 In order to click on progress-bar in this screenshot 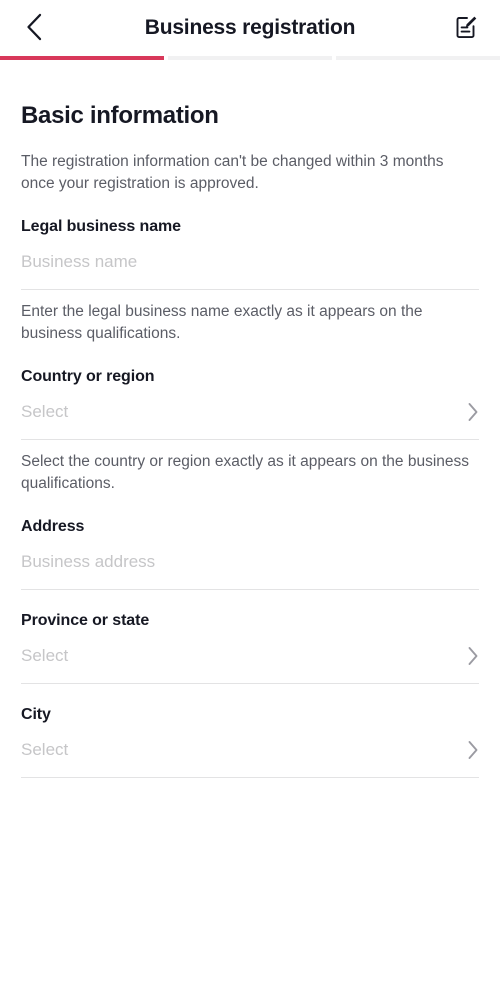, I will do `click(250, 58)`.